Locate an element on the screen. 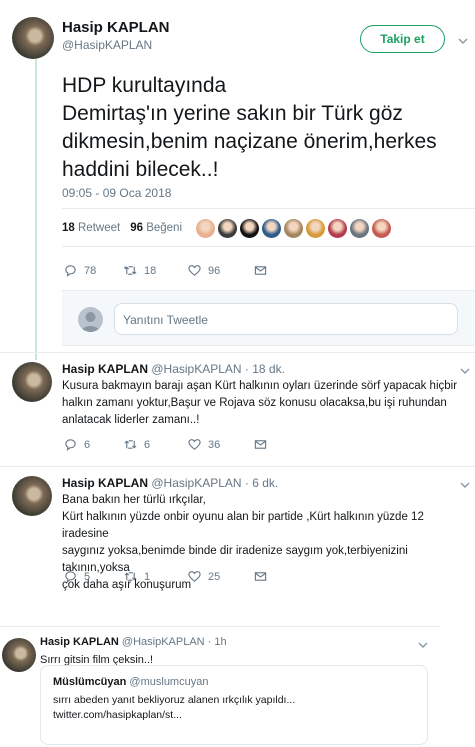 This screenshot has width=475, height=747. tweet-stats: 18 Retweet 96 Beğeni is located at coordinates (122, 228).